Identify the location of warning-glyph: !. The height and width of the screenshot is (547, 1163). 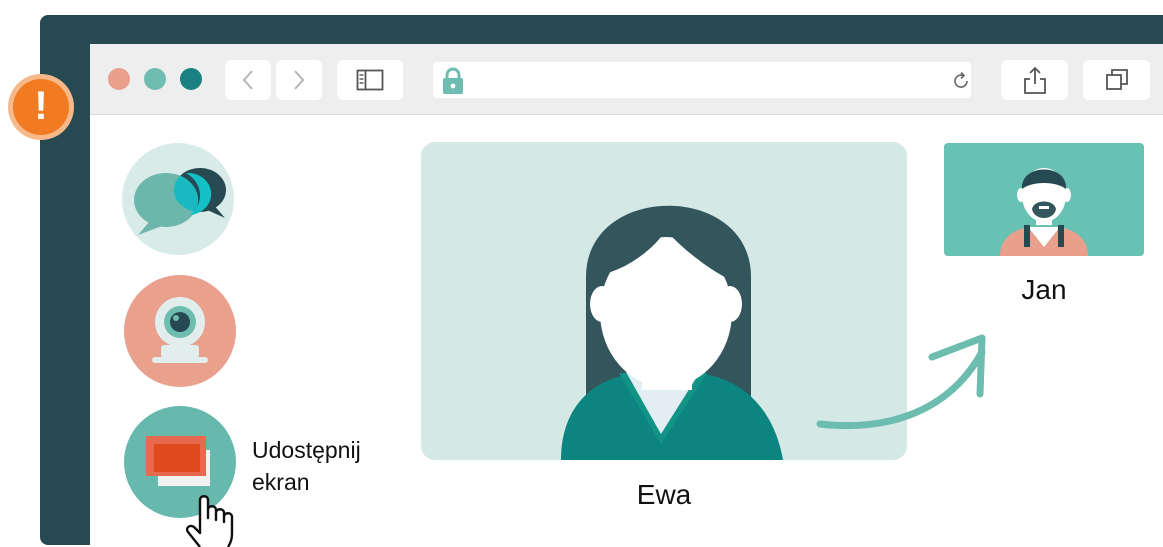
(41, 106).